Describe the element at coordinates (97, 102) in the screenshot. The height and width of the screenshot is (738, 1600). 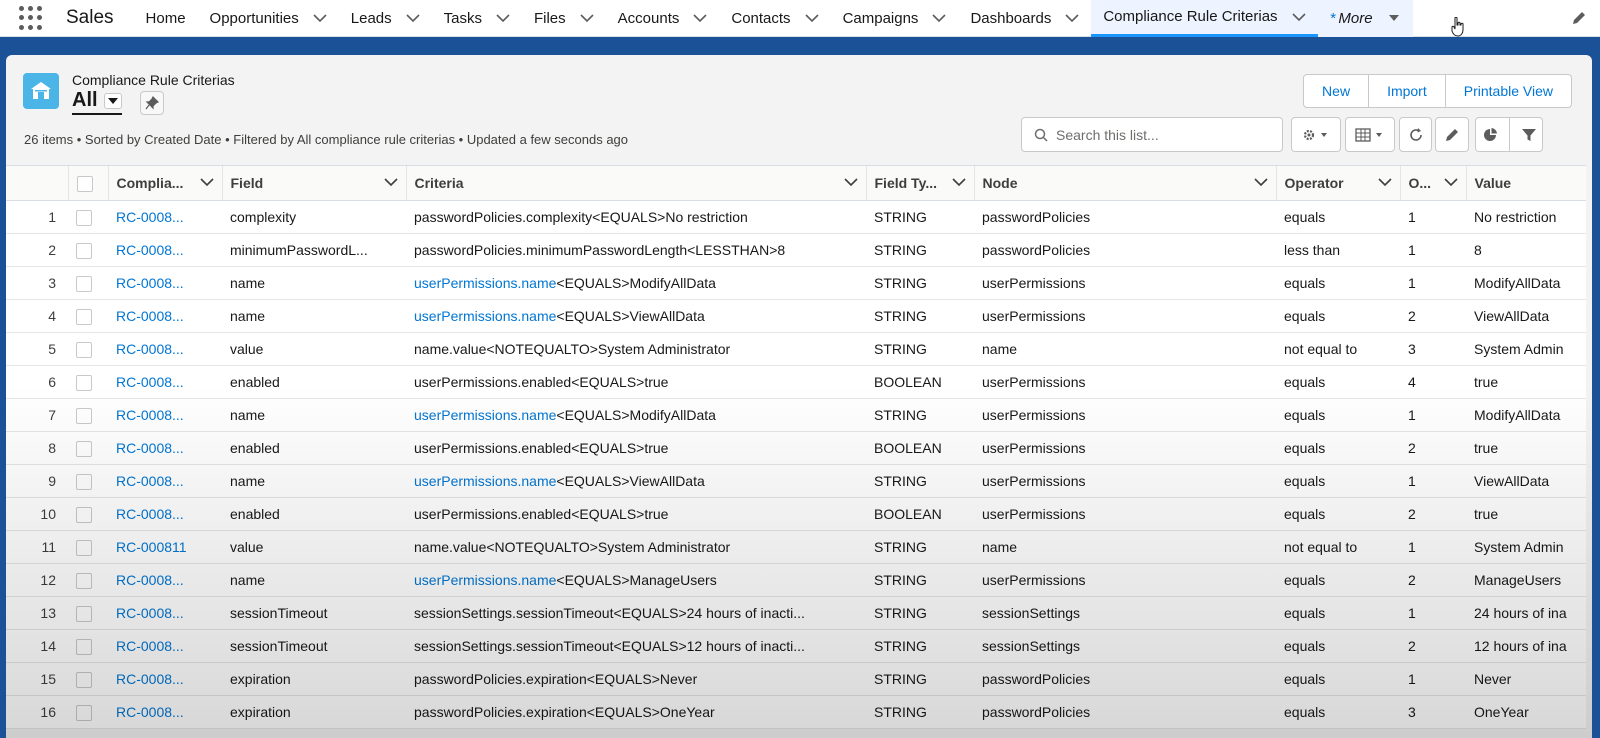
I see `list-view-selector: All` at that location.